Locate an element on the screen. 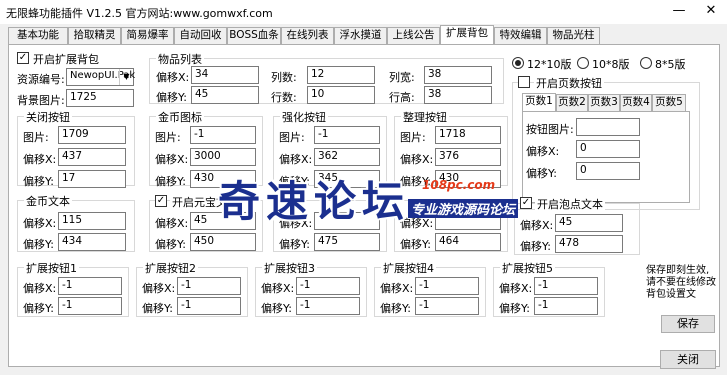 Image resolution: width=727 pixels, height=375 pixels. ext5-x-input: -1 is located at coordinates (566, 286).